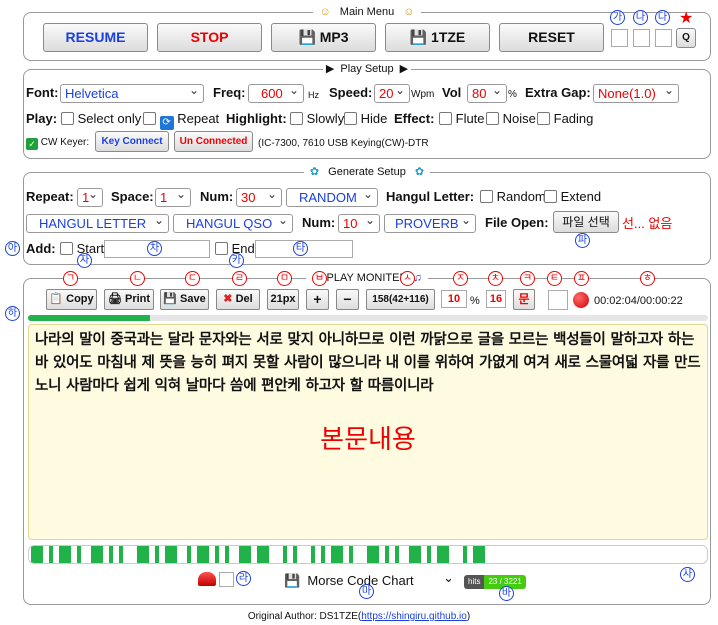 This screenshot has height=625, width=718. Describe the element at coordinates (359, 223) in the screenshot. I see `num2-select: 10` at that location.